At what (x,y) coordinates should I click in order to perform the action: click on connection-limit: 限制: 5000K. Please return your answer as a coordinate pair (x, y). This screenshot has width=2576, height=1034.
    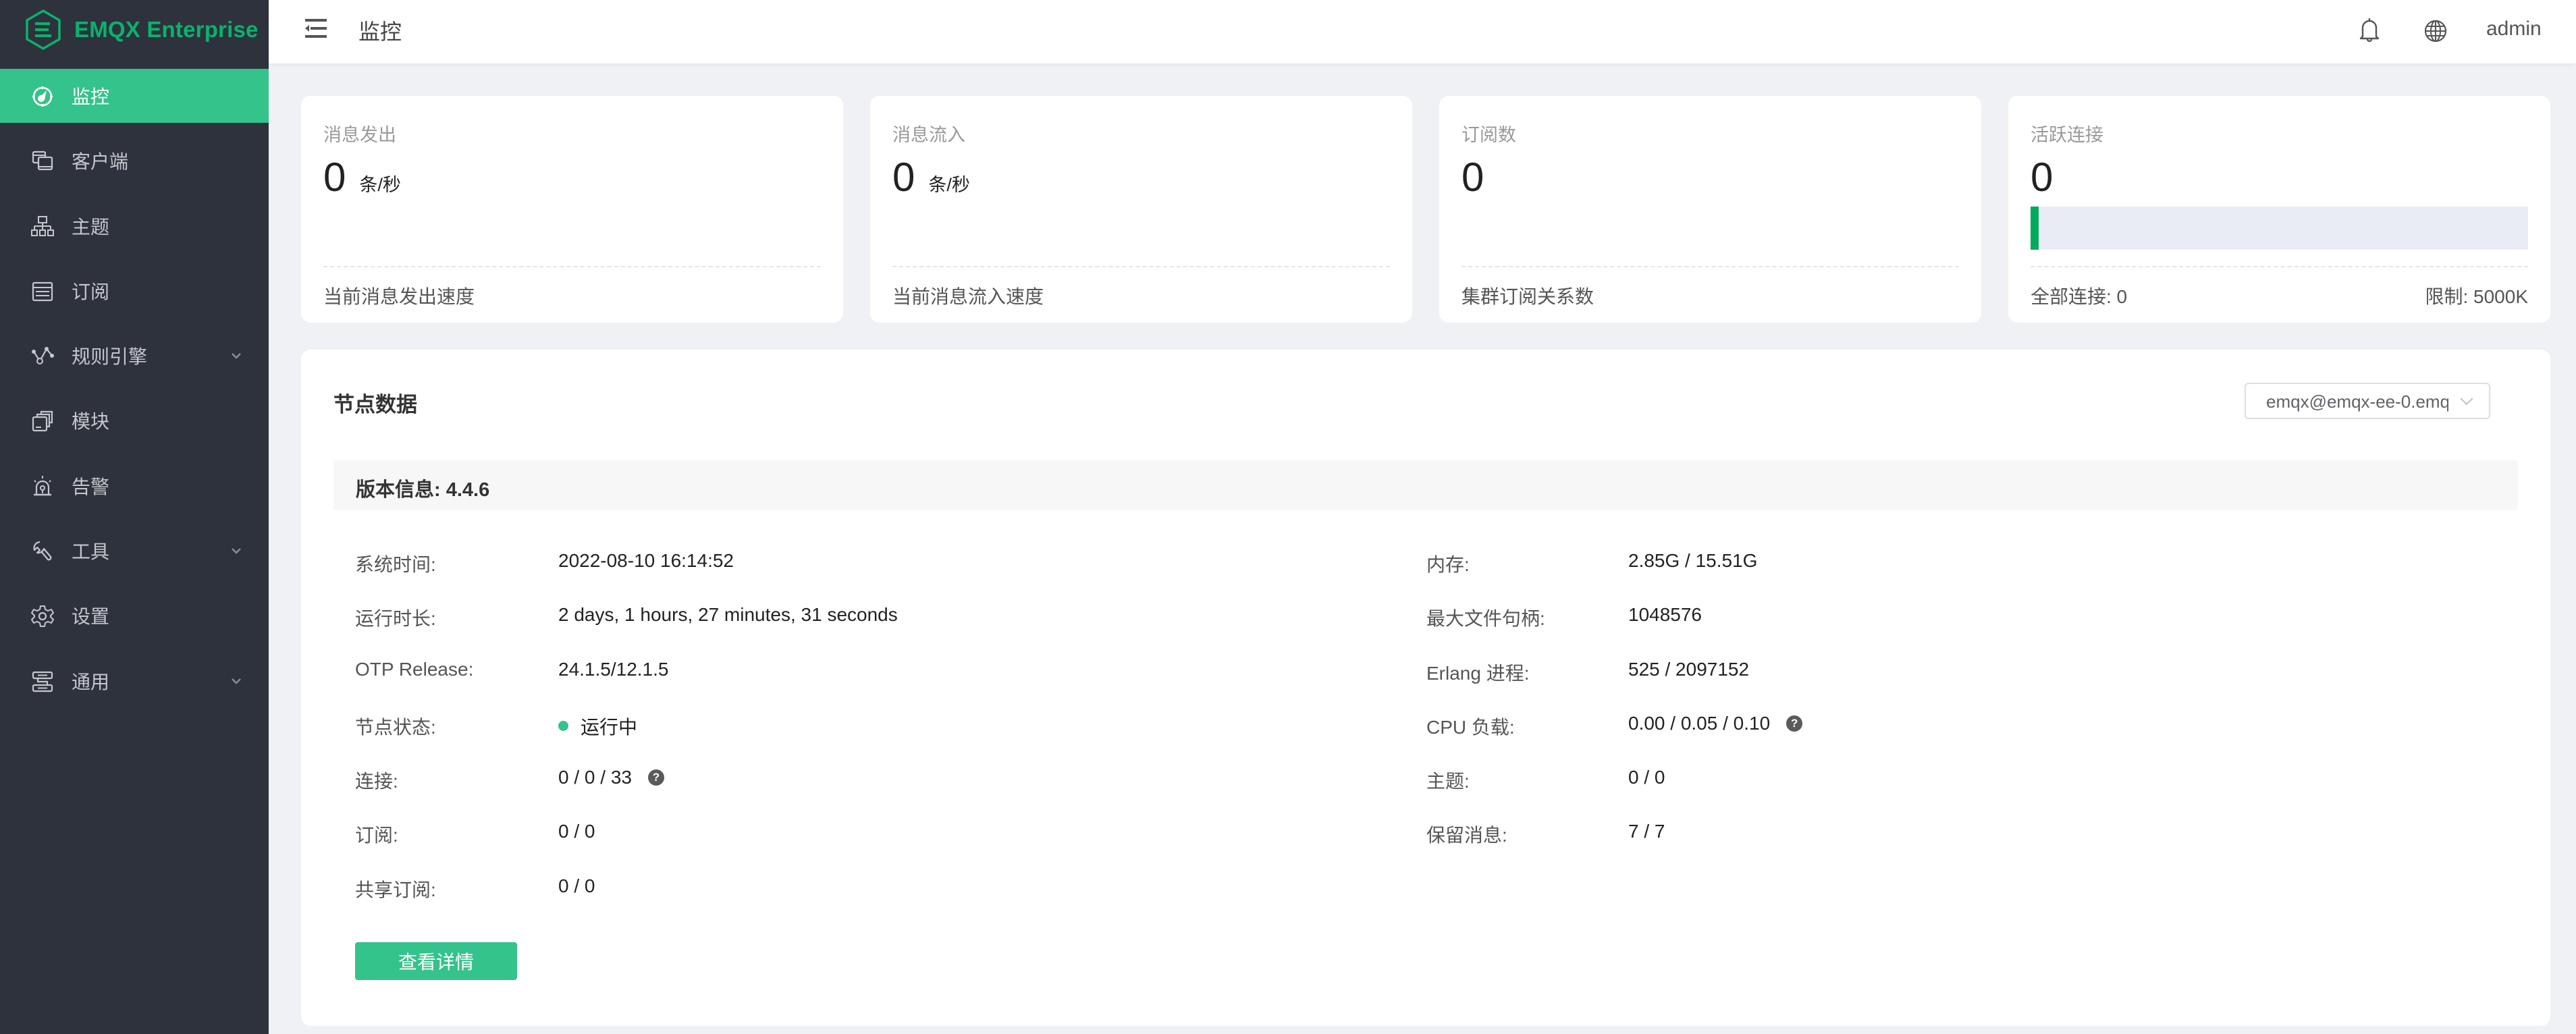
    Looking at the image, I should click on (2476, 296).